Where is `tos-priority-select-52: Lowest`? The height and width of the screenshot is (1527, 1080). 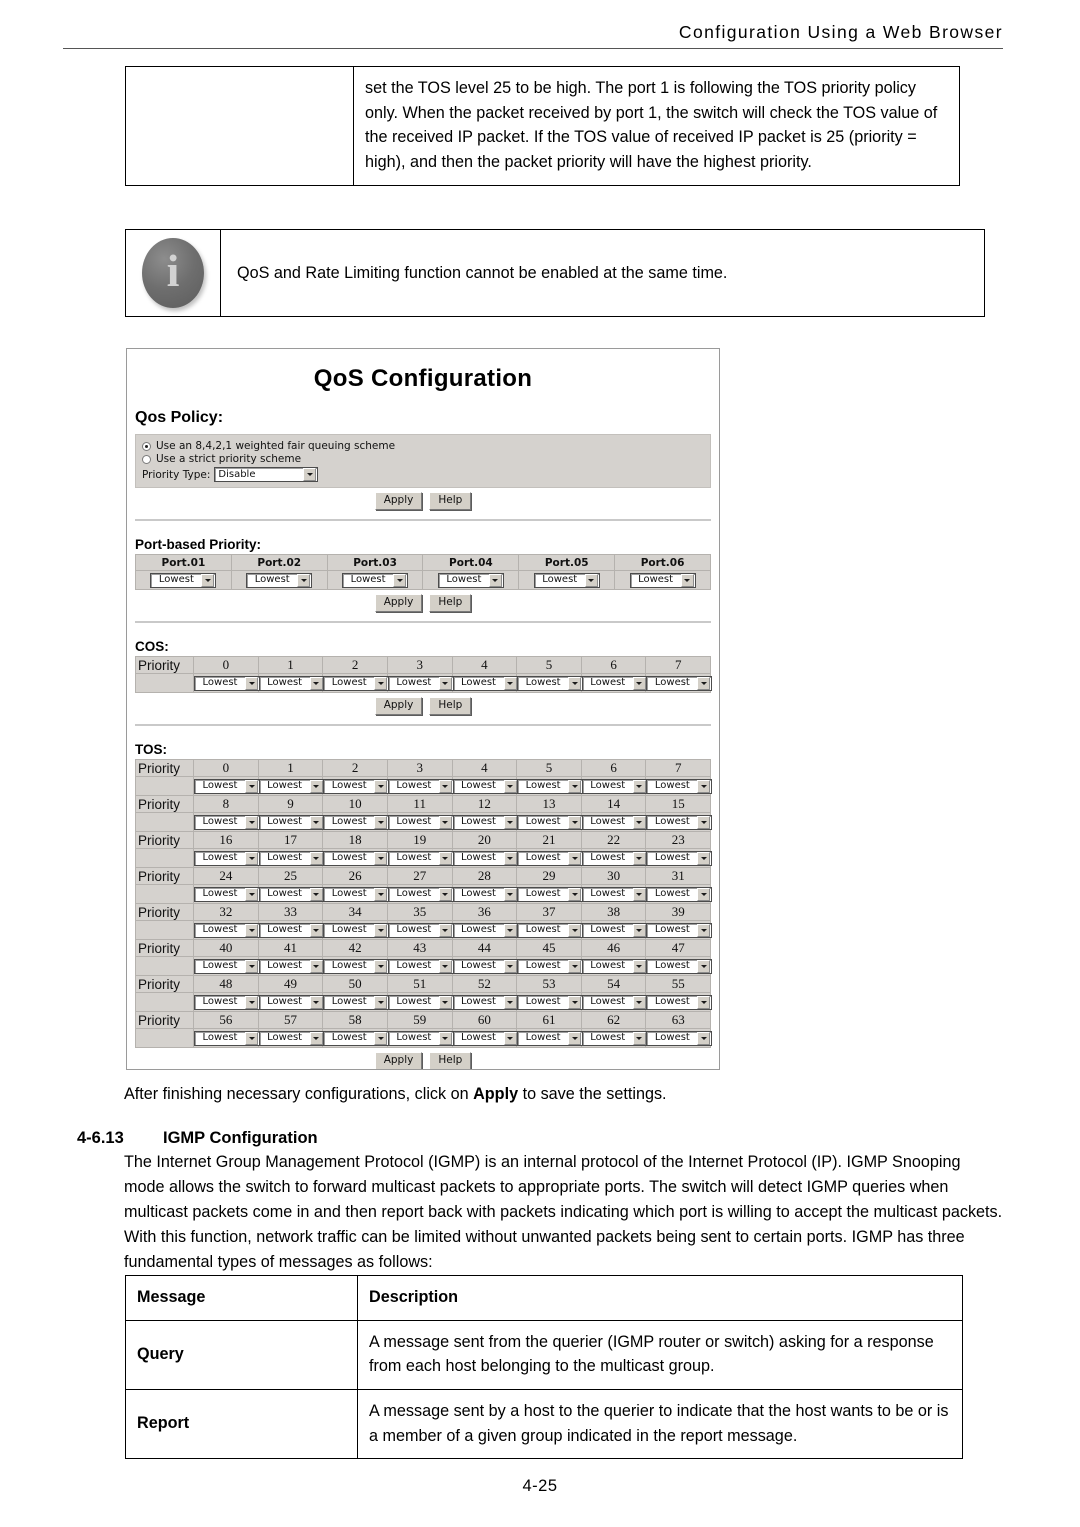 tos-priority-select-52: Lowest is located at coordinates (485, 1002).